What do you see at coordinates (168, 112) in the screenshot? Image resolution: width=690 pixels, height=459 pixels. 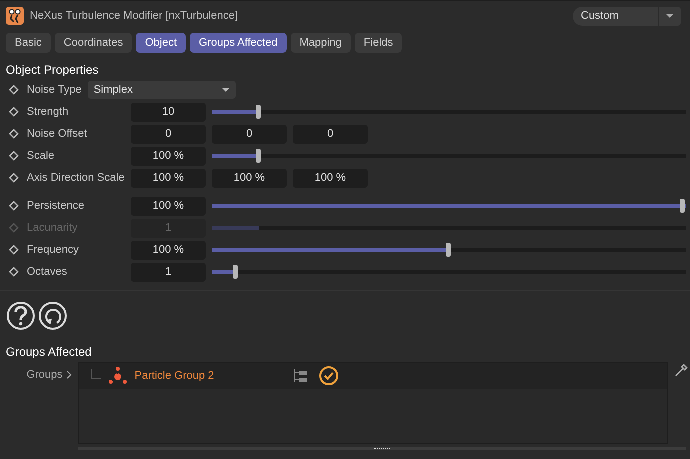 I see `value-field: 10` at bounding box center [168, 112].